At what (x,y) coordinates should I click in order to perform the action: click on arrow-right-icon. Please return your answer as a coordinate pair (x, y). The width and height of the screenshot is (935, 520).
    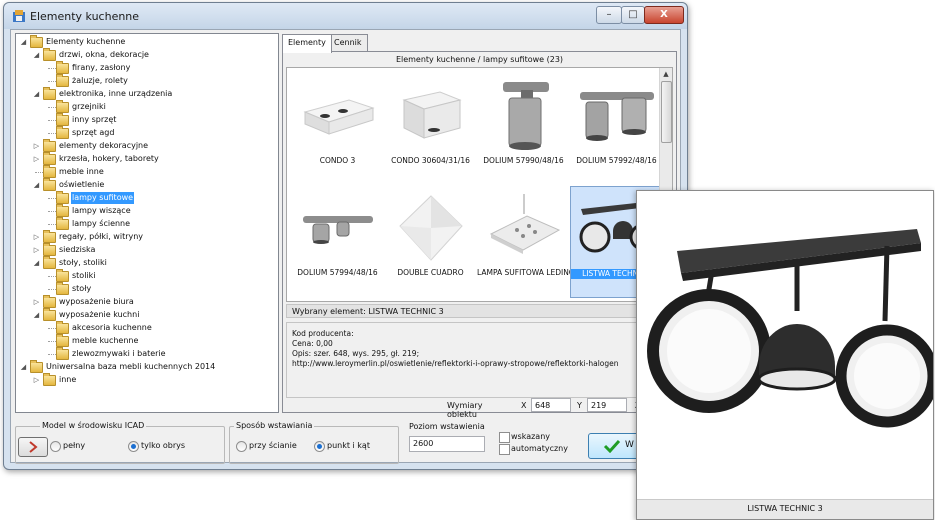
    Looking at the image, I should click on (33, 447).